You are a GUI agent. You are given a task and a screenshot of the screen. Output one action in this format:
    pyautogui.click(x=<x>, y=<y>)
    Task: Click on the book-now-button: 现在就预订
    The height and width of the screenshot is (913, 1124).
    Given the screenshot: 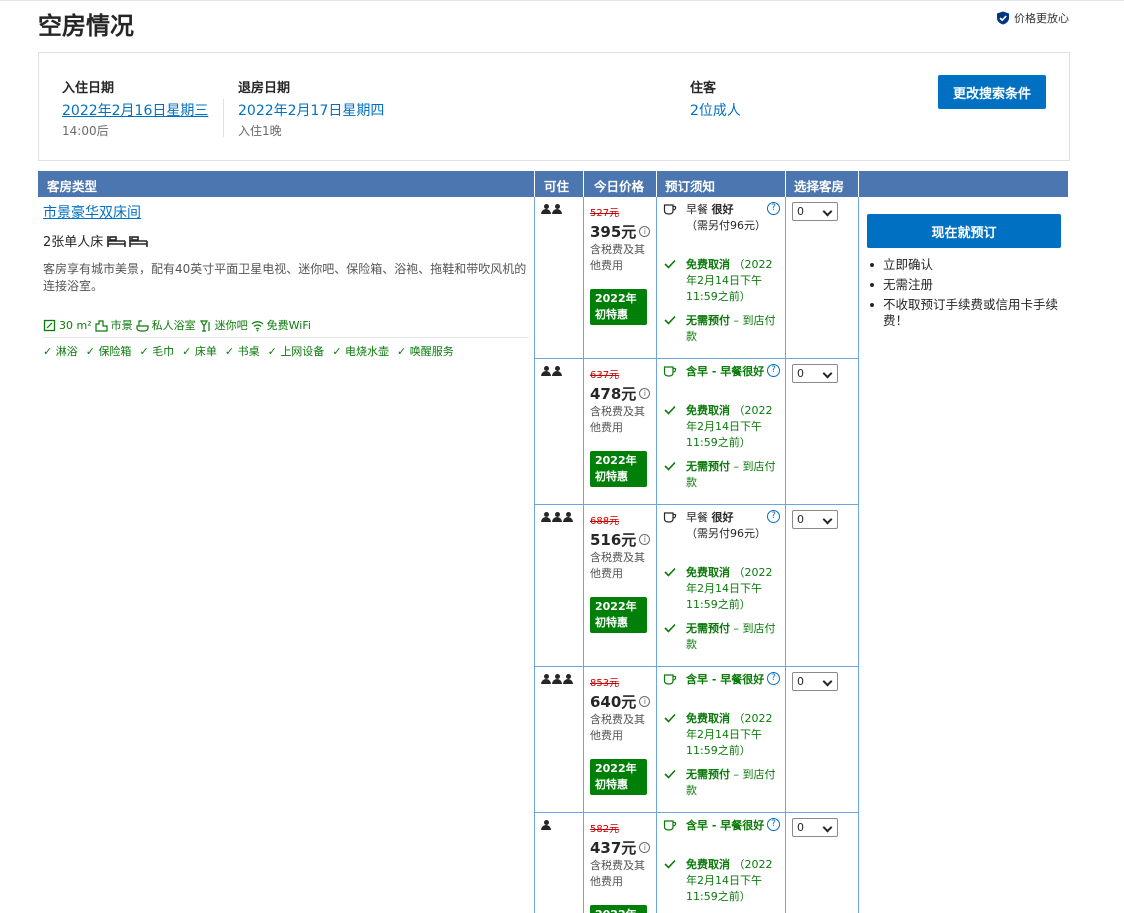 What is the action you would take?
    pyautogui.click(x=964, y=231)
    